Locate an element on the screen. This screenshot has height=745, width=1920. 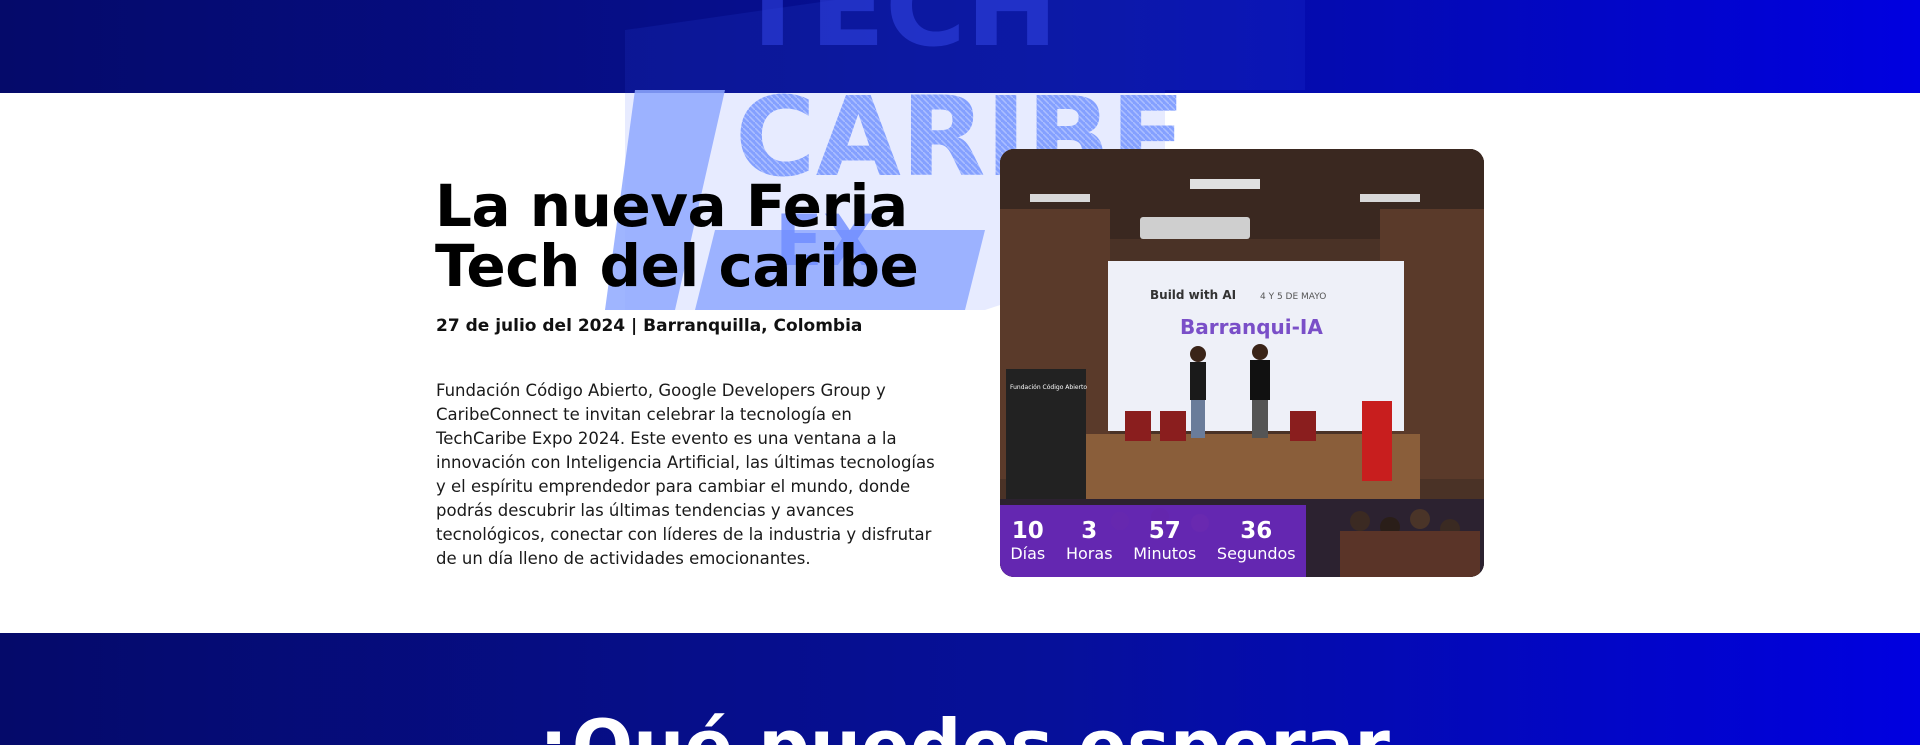
countdown-minutes-label: Minutos is located at coordinates (1165, 553).